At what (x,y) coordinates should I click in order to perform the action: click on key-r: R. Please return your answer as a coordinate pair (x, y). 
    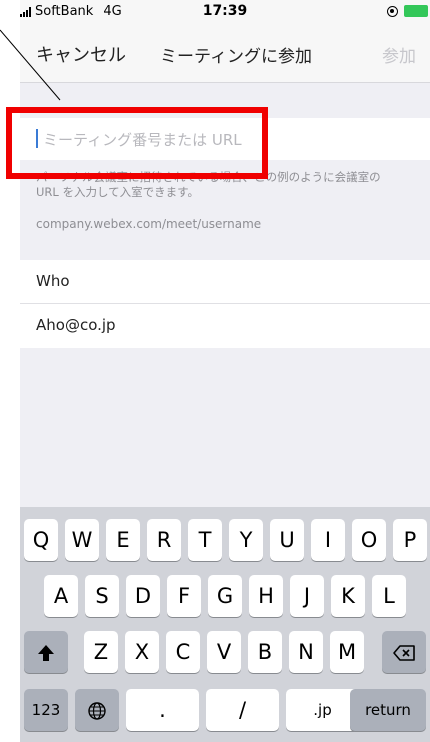
    Looking at the image, I should click on (164, 540).